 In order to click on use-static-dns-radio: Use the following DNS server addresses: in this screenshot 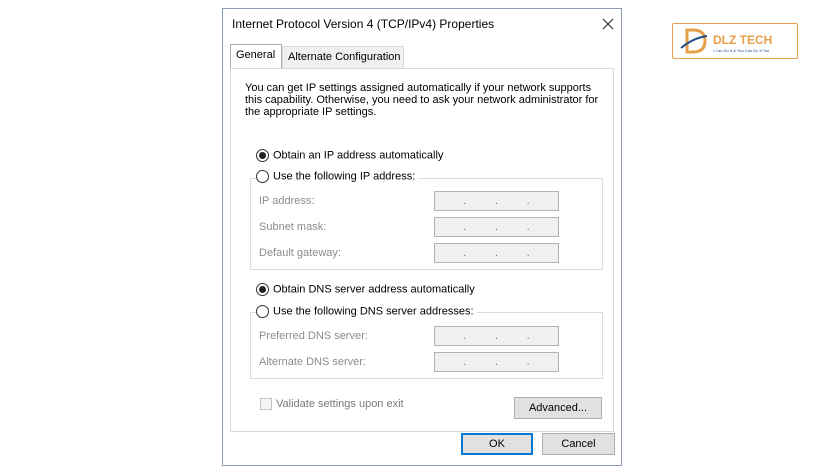, I will do `click(366, 311)`.